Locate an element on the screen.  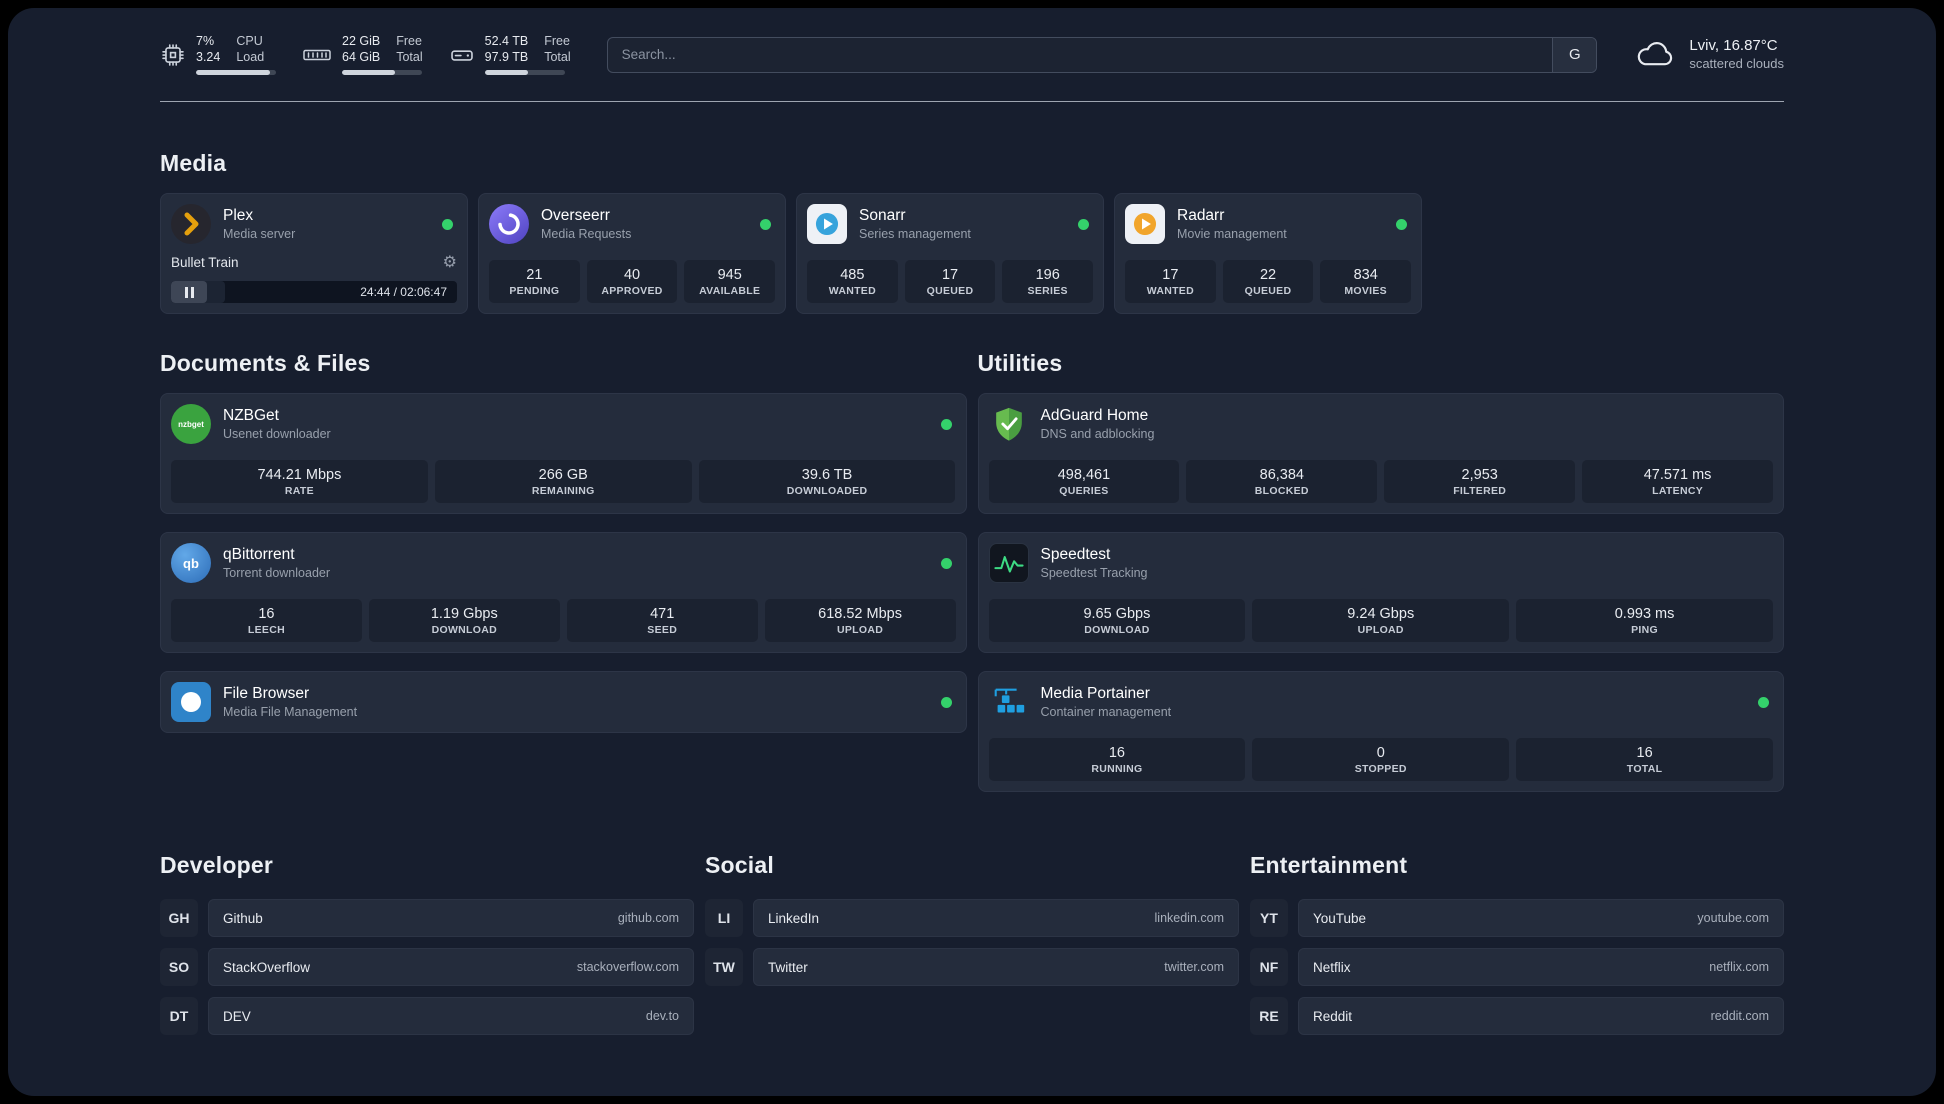
app-subtitle: Media File Management is located at coordinates (290, 712).